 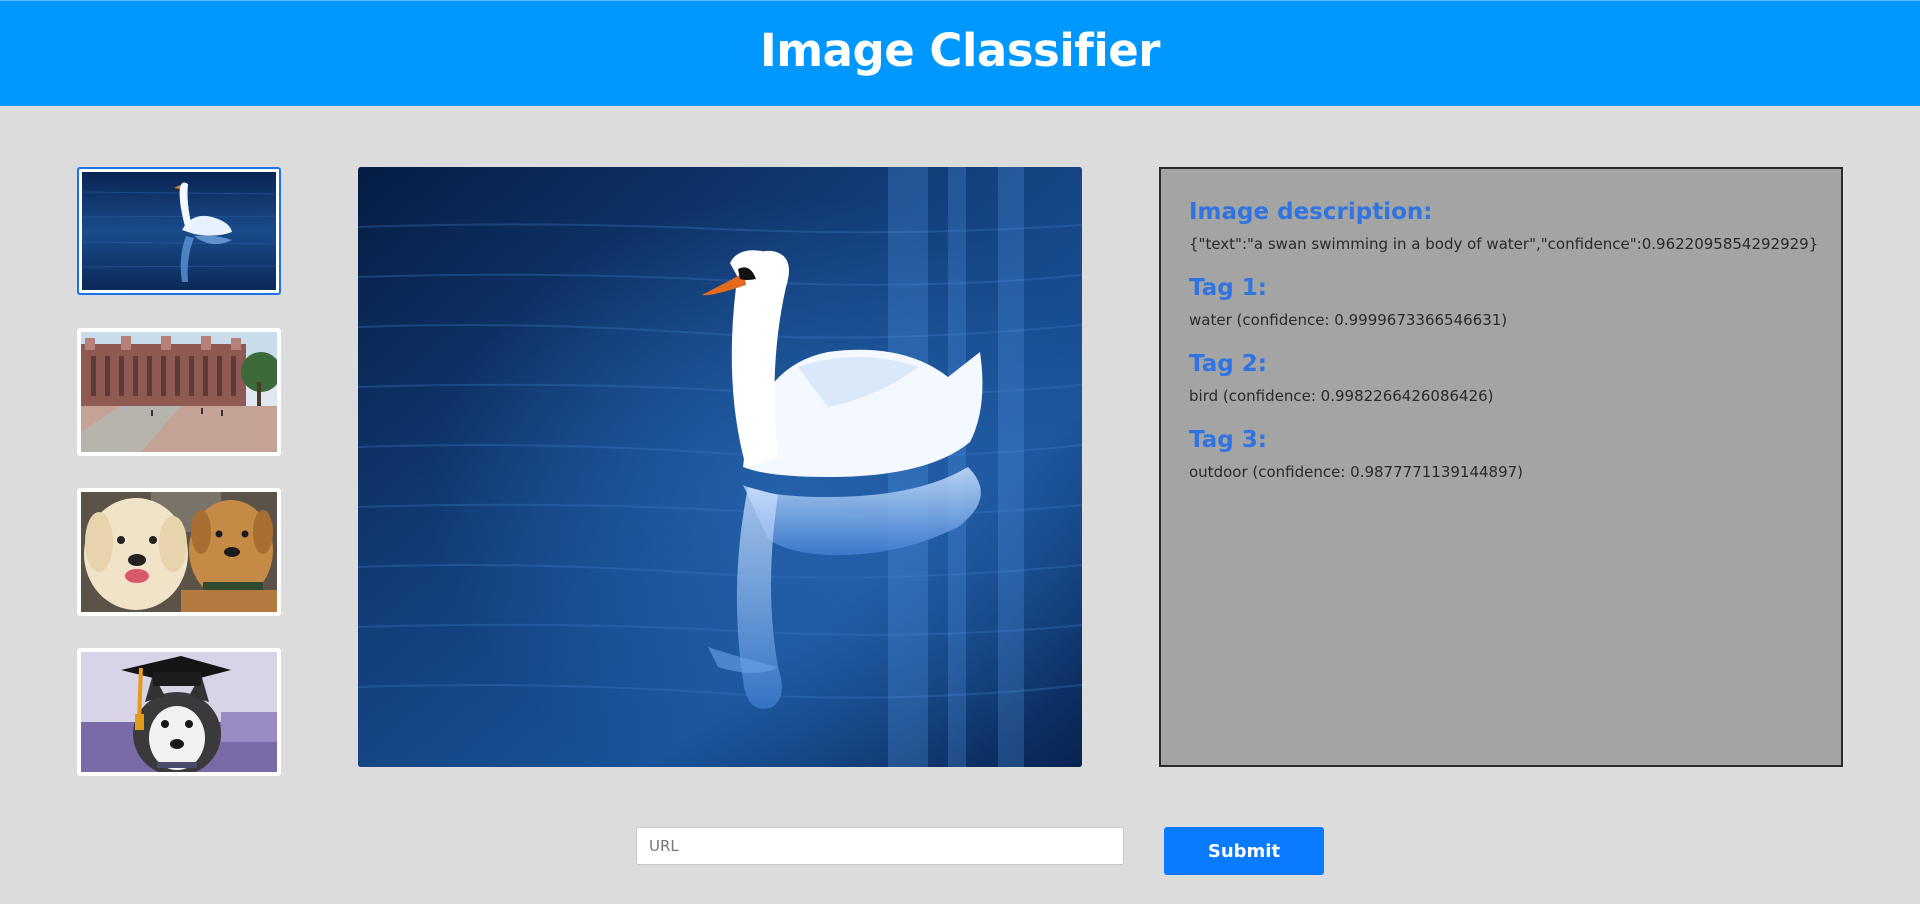 I want to click on two-dogs-photo-icon, so click(x=179, y=552).